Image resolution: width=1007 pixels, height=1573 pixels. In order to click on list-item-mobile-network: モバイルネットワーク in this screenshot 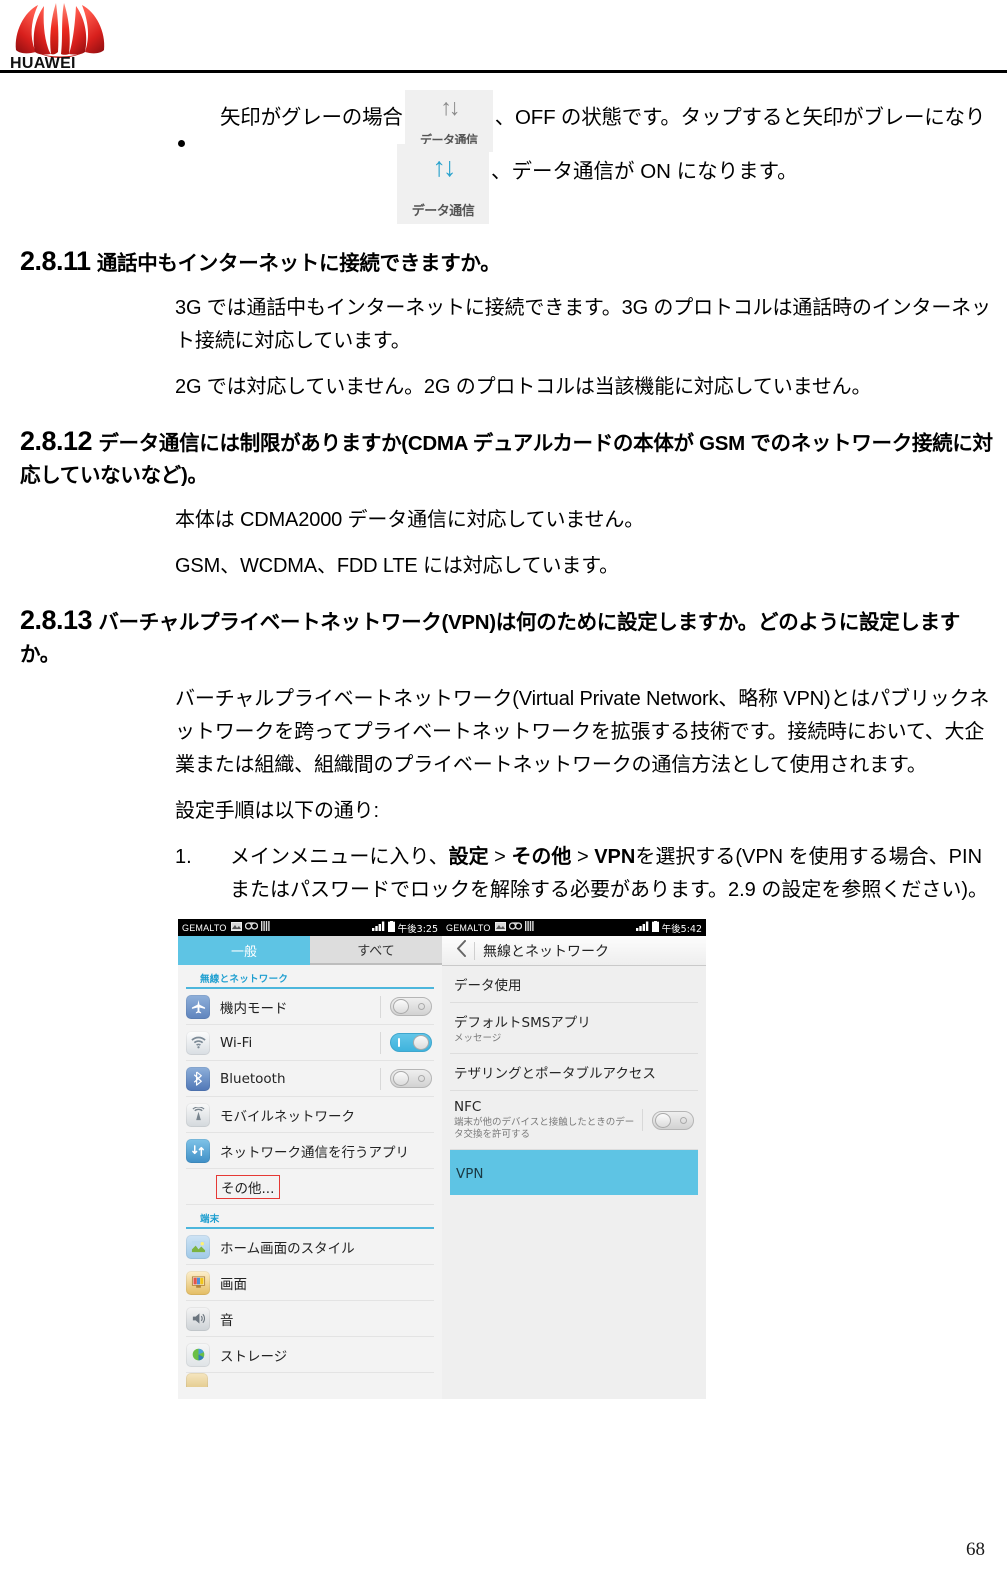, I will do `click(310, 1115)`.